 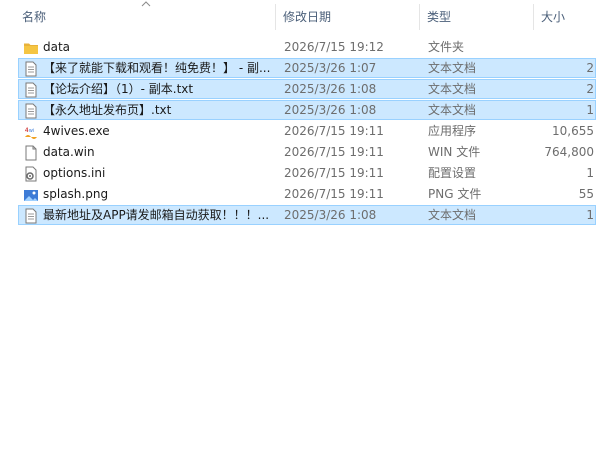 I want to click on column-header-bar: 名称 修改日期 类型 大小, so click(x=301, y=16).